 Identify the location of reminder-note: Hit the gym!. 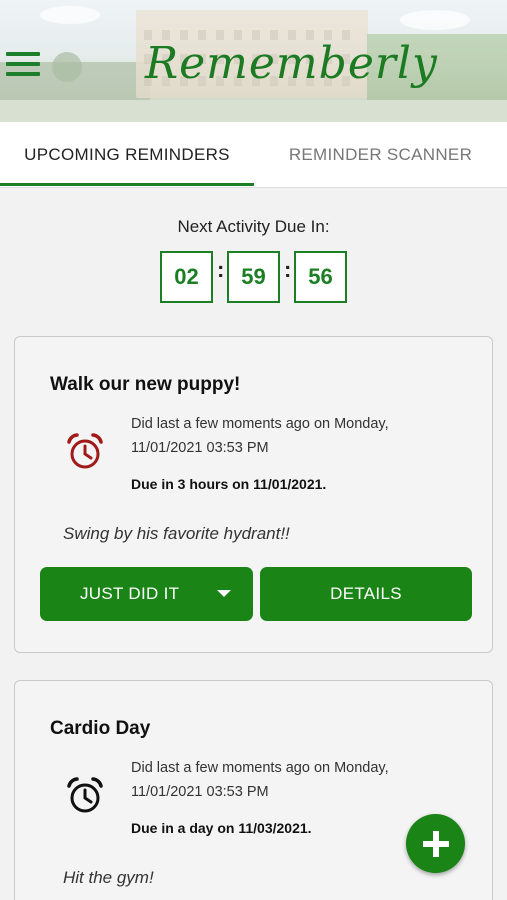
(108, 877).